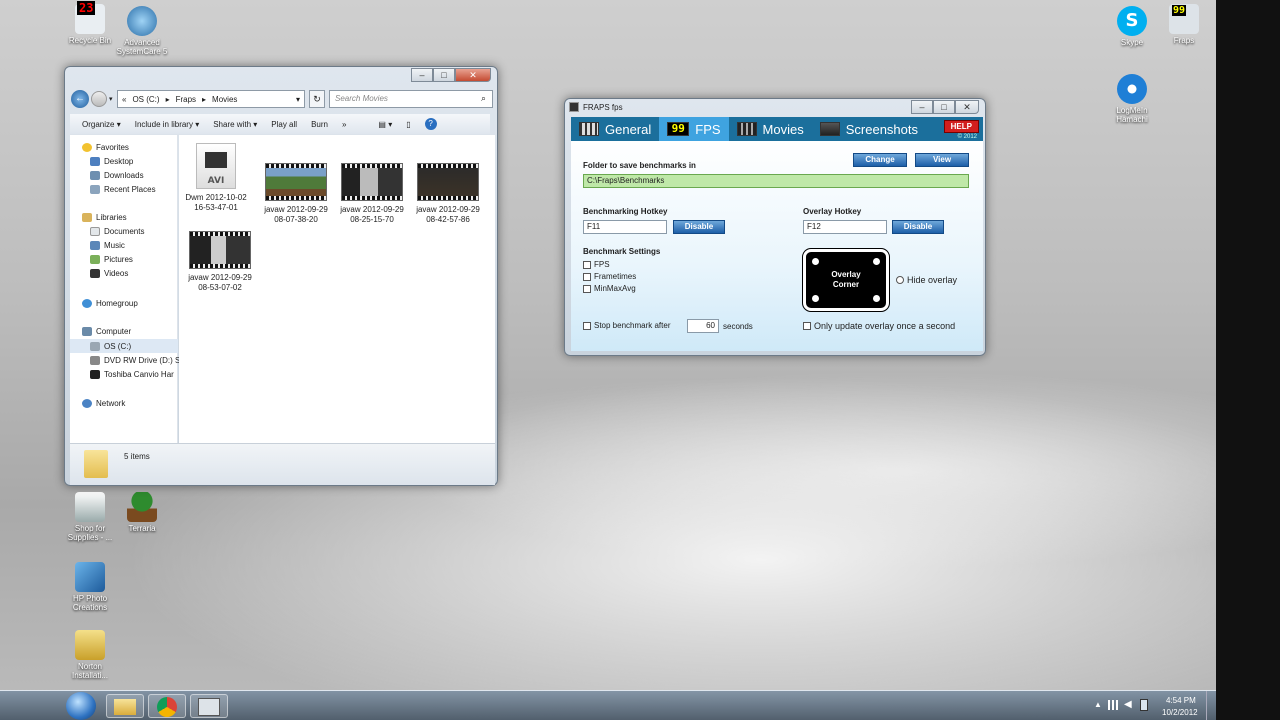 This screenshot has height=720, width=1280. What do you see at coordinates (235, 124) in the screenshot?
I see `toolbar-share-with: Share with ▾` at bounding box center [235, 124].